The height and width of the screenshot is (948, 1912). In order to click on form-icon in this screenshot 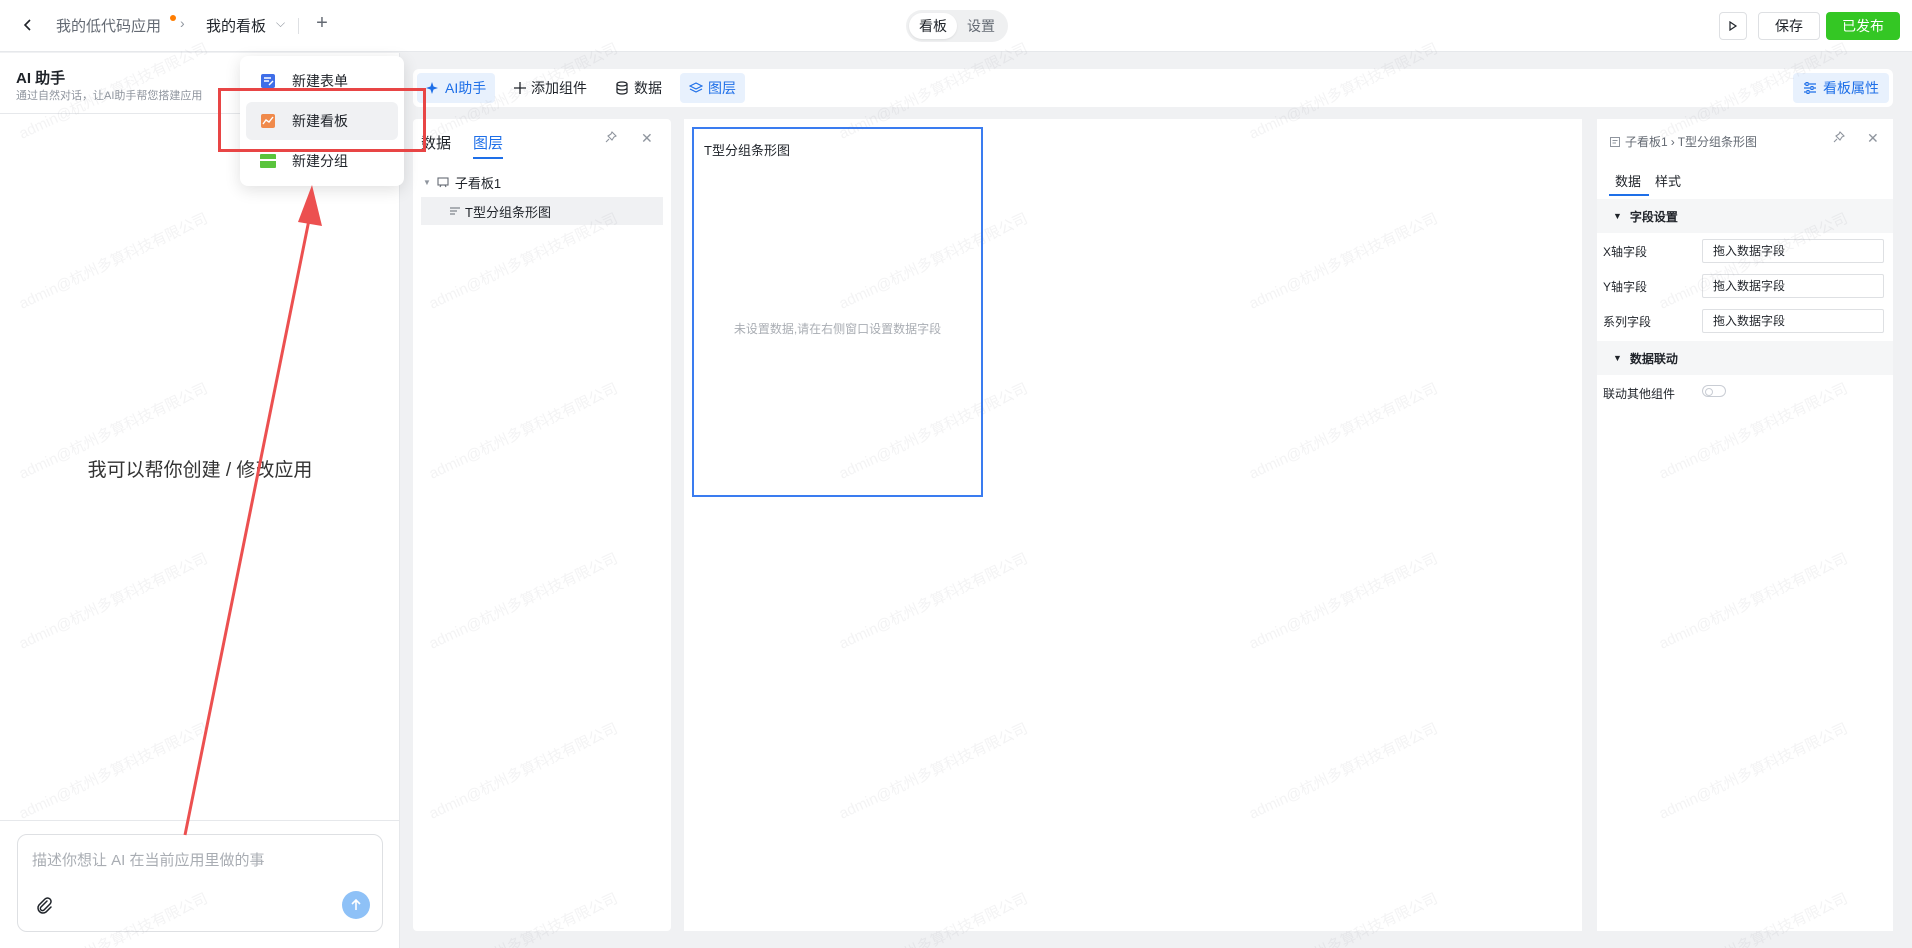, I will do `click(268, 81)`.